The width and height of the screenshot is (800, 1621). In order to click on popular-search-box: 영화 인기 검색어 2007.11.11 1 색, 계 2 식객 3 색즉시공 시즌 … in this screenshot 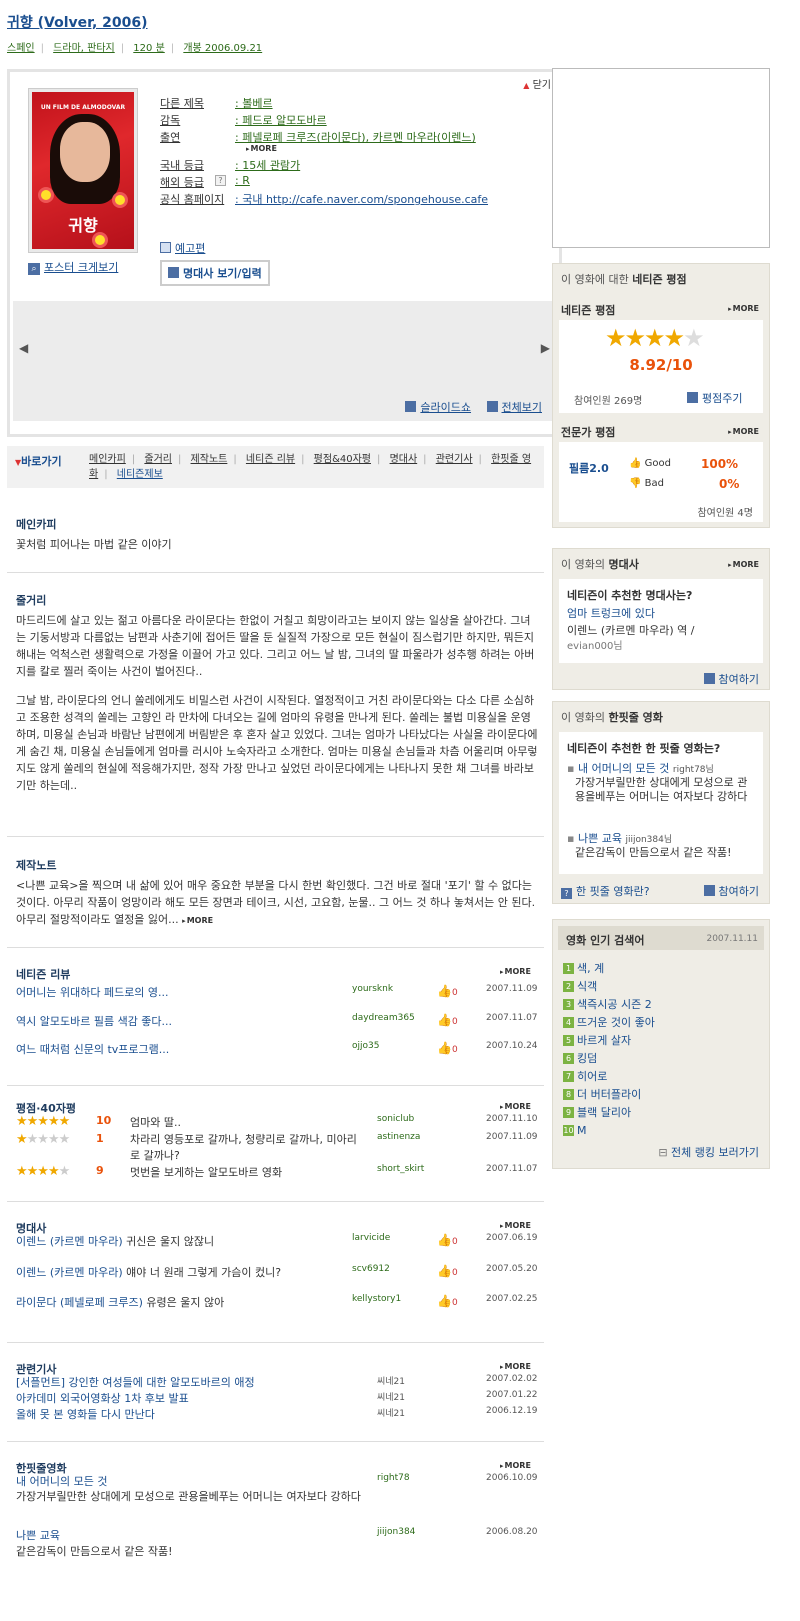, I will do `click(661, 1044)`.